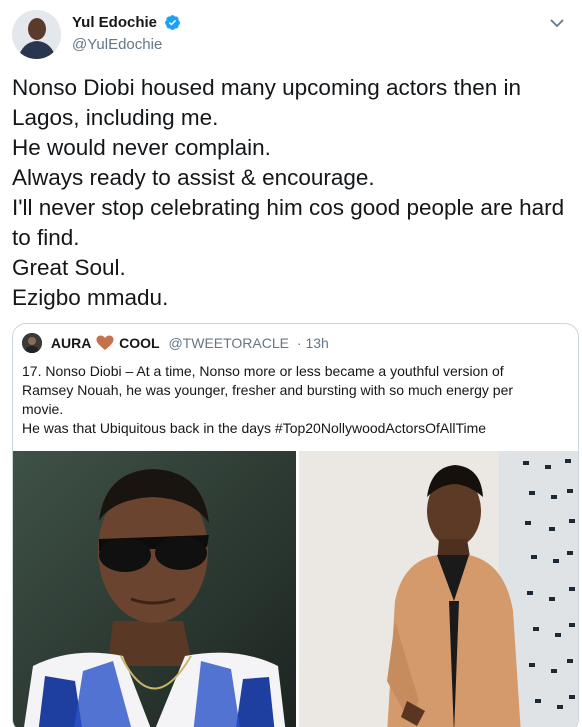  What do you see at coordinates (172, 22) in the screenshot?
I see `verified-badge-icon` at bounding box center [172, 22].